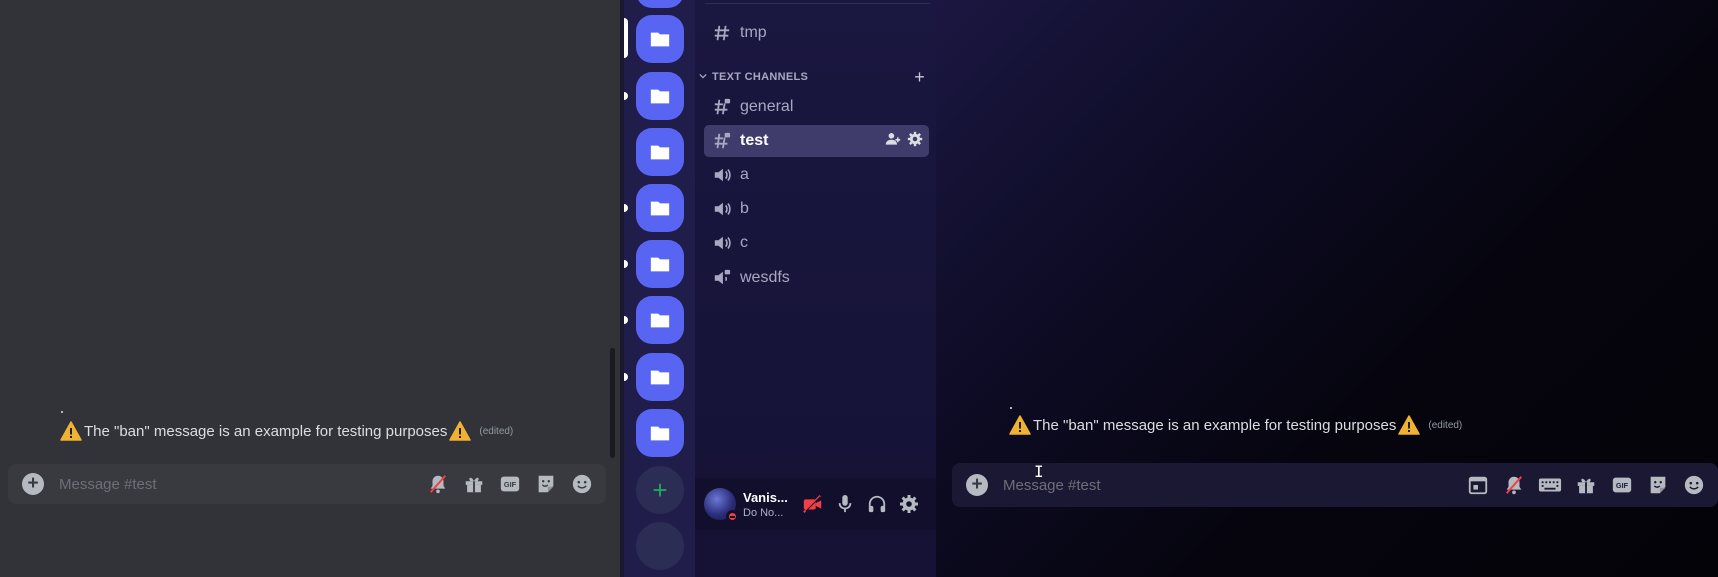 The height and width of the screenshot is (577, 1718). Describe the element at coordinates (722, 278) in the screenshot. I see `locked-speaker-icon` at that location.